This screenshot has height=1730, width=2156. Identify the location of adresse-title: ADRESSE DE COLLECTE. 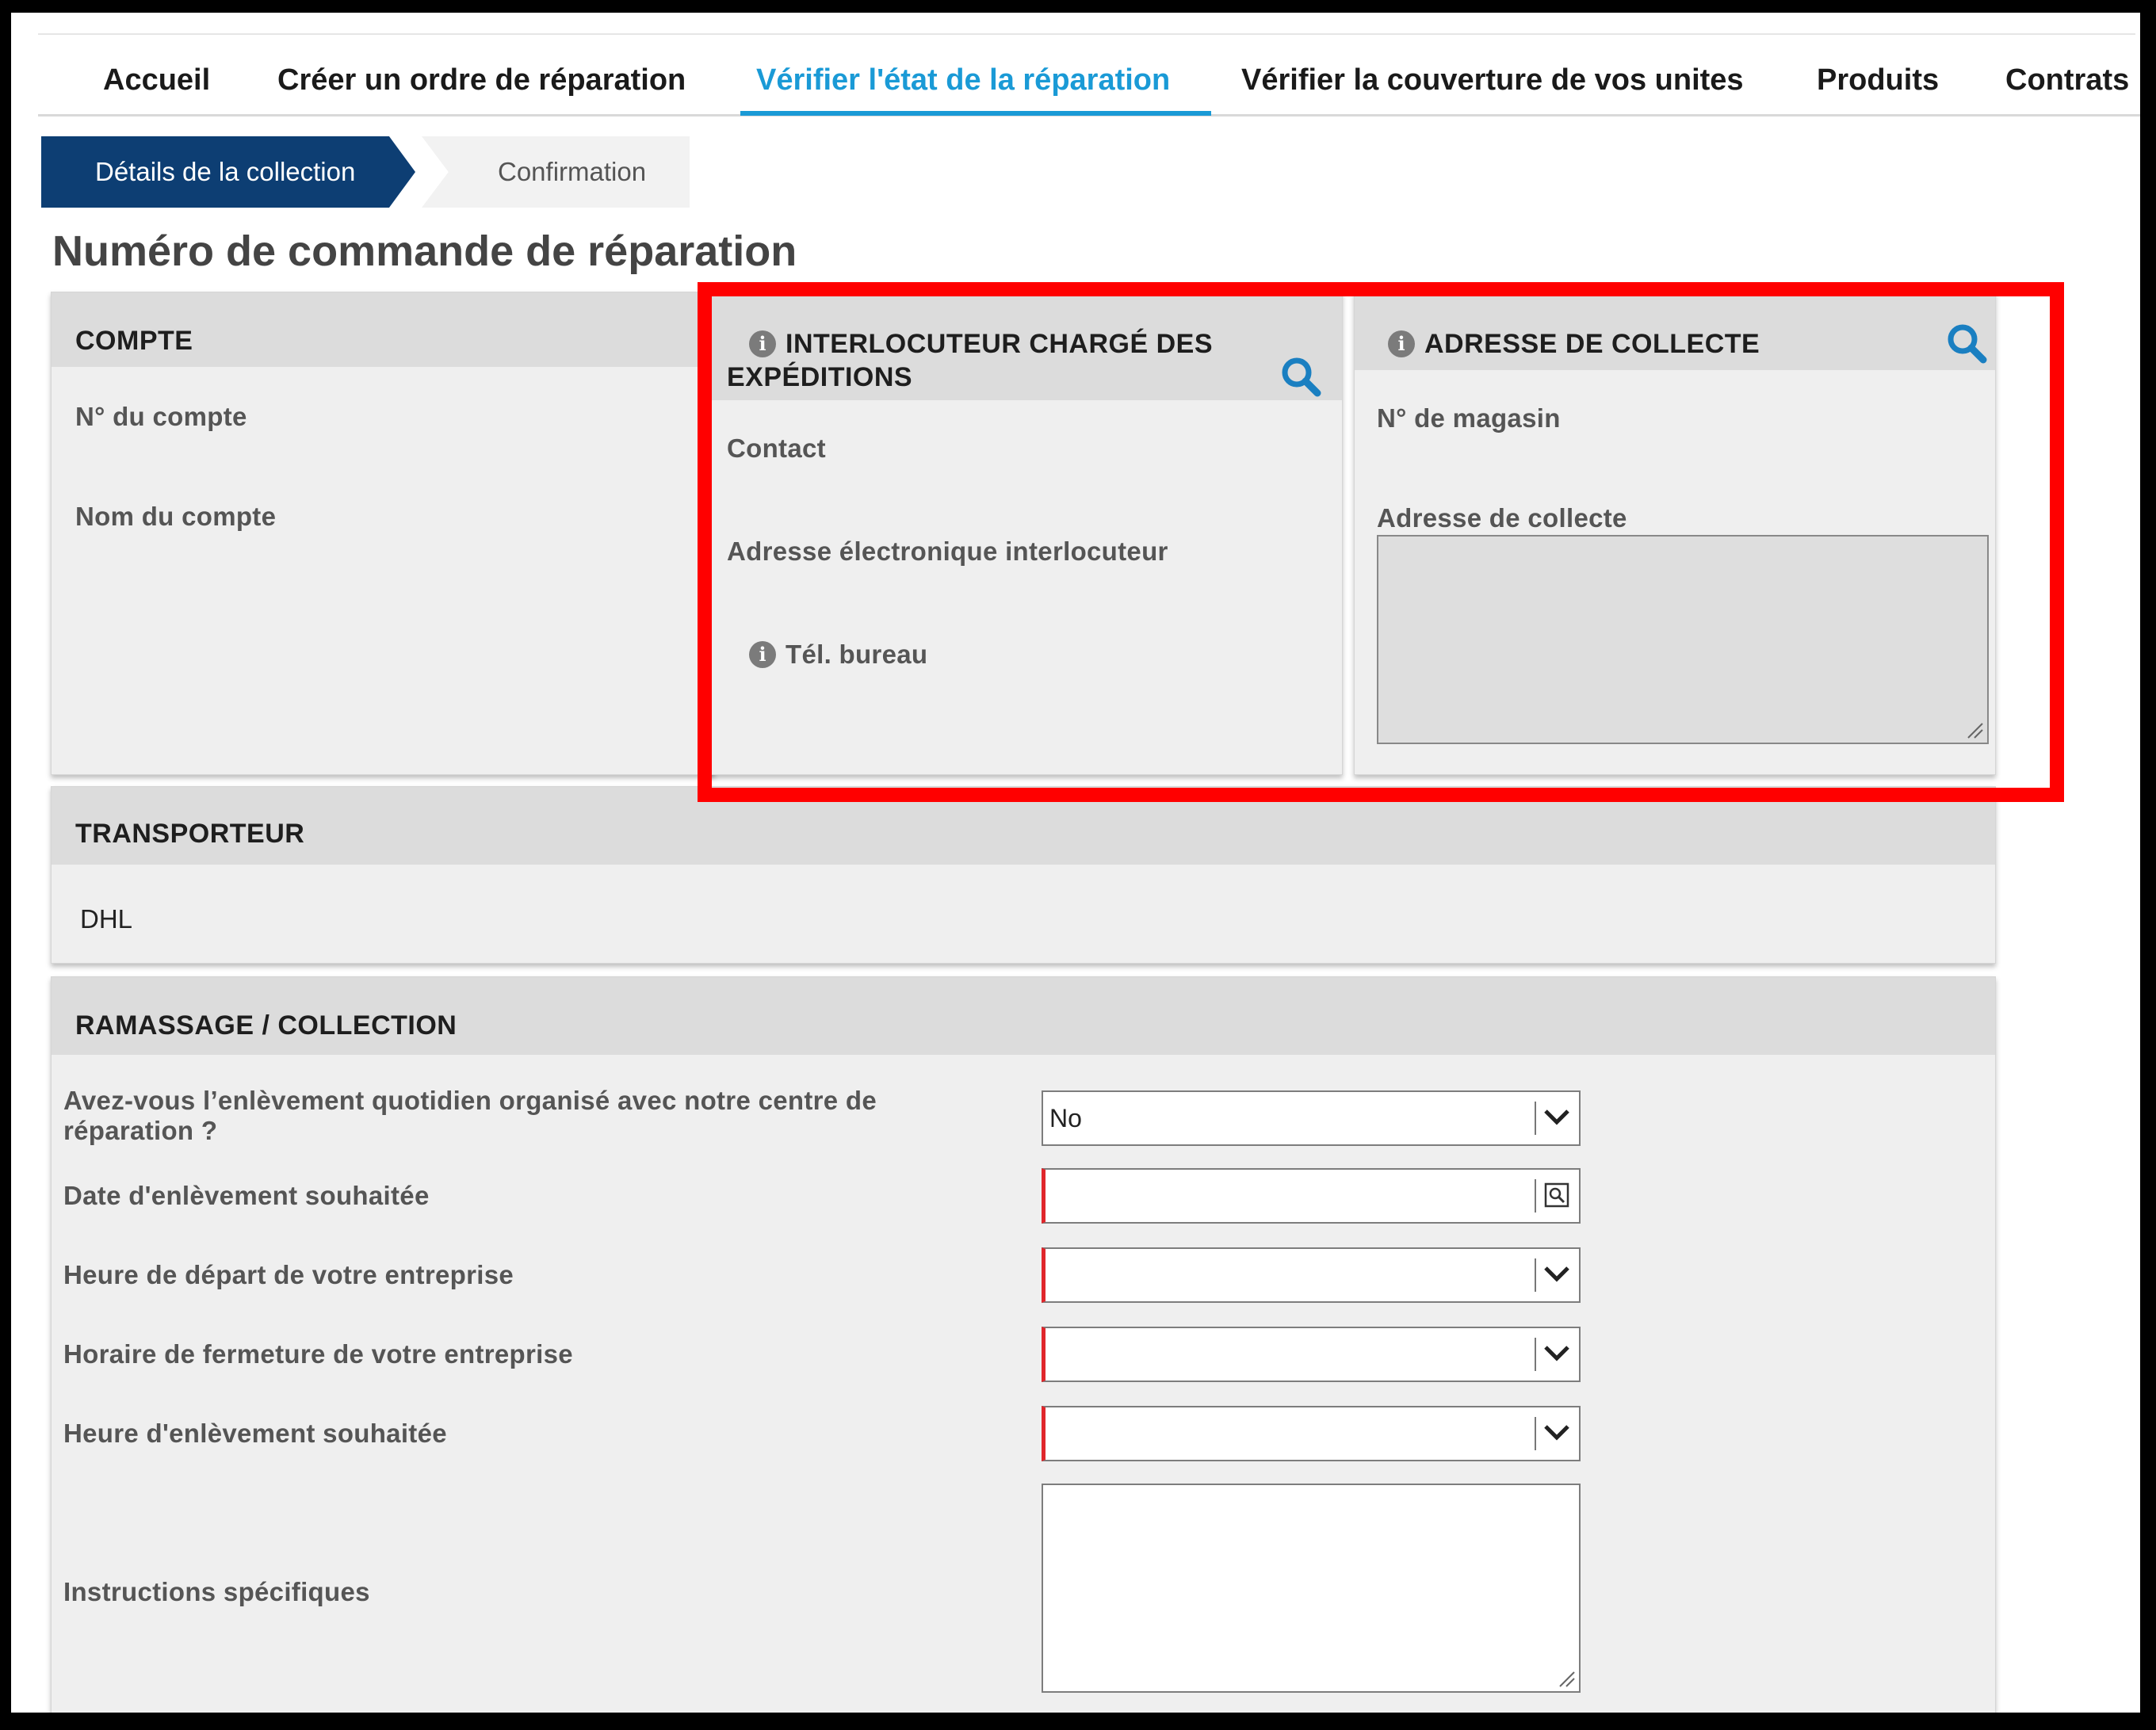
(1592, 344).